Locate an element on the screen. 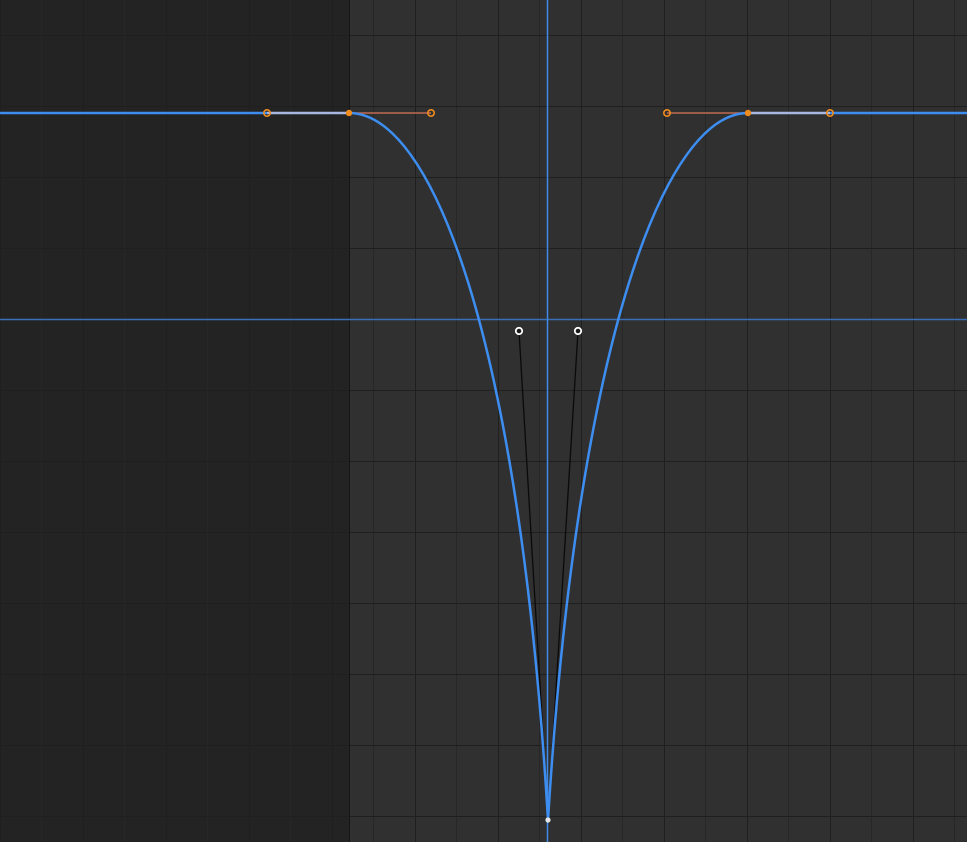 The width and height of the screenshot is (967, 842). keyframe-left-plateau is located at coordinates (349, 113).